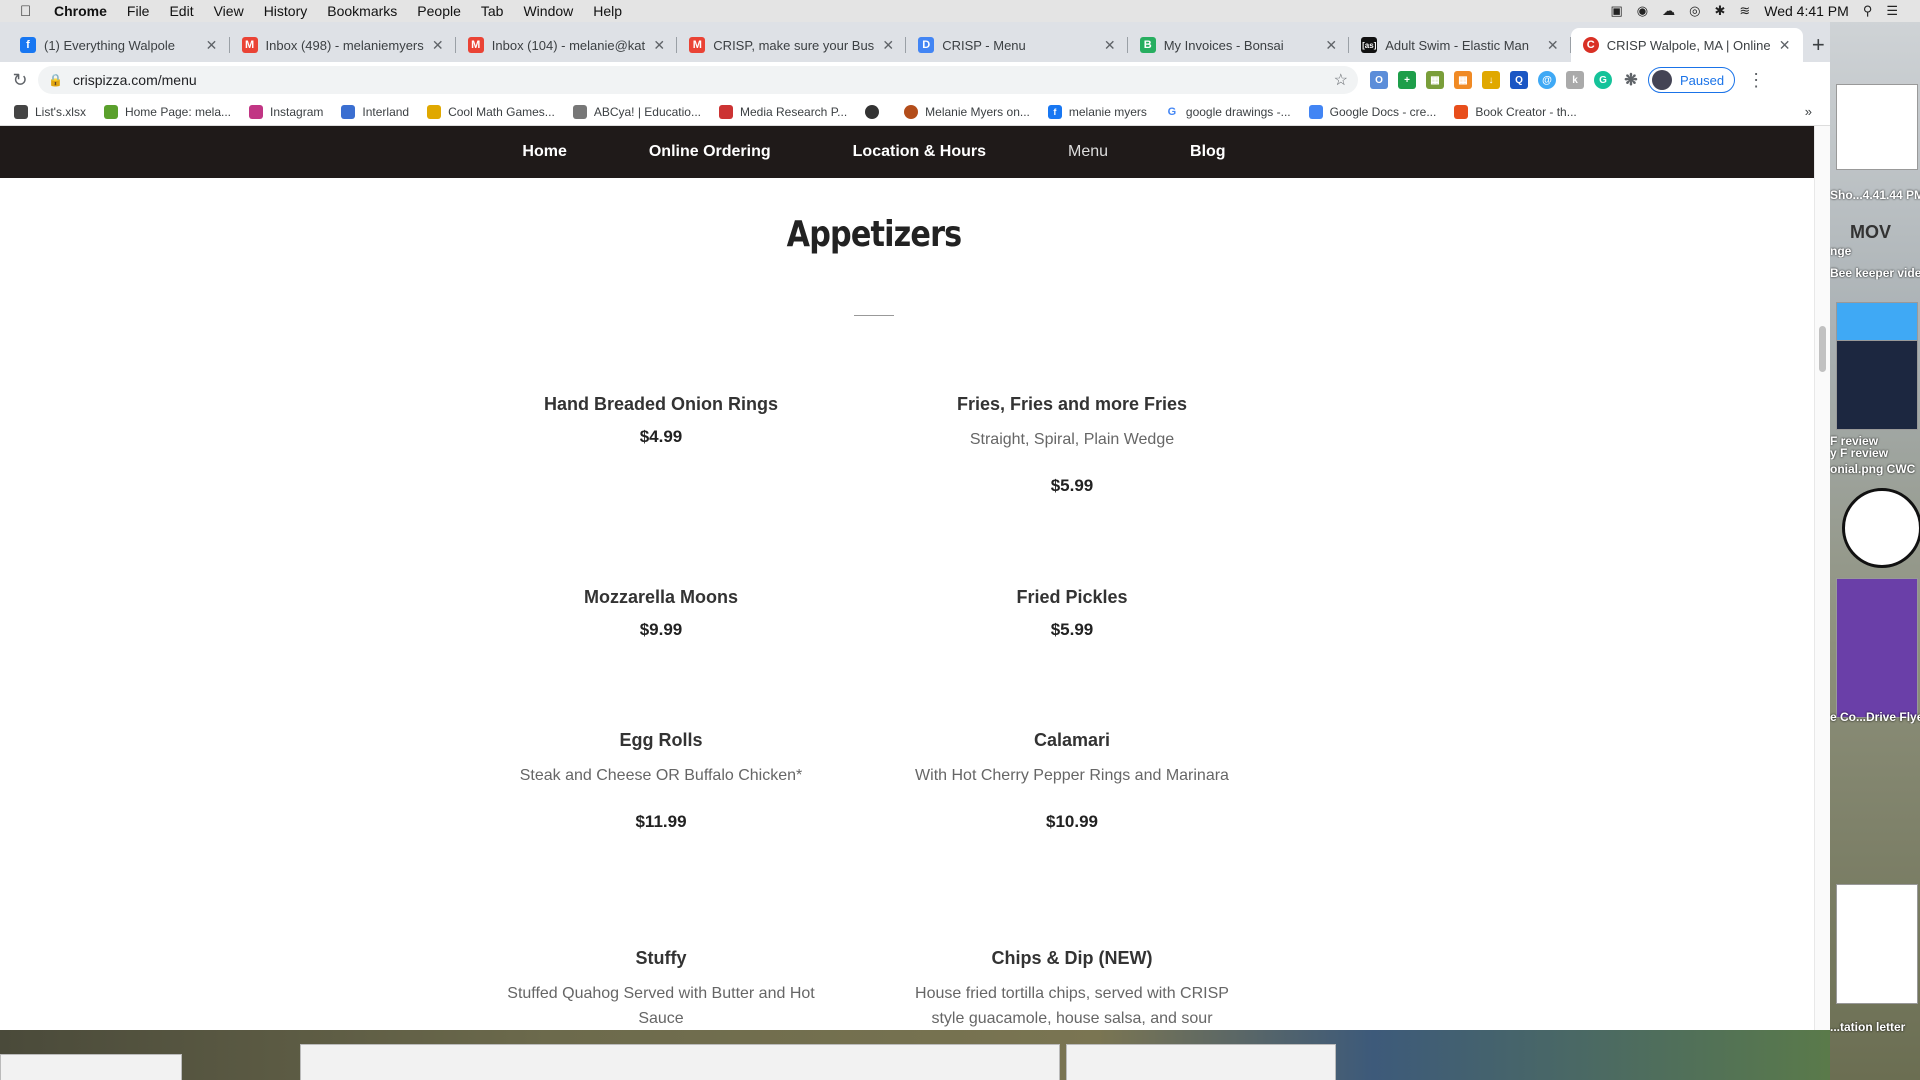 The width and height of the screenshot is (1920, 1080). Describe the element at coordinates (55, 80) in the screenshot. I see `lock-icon: 🔒` at that location.